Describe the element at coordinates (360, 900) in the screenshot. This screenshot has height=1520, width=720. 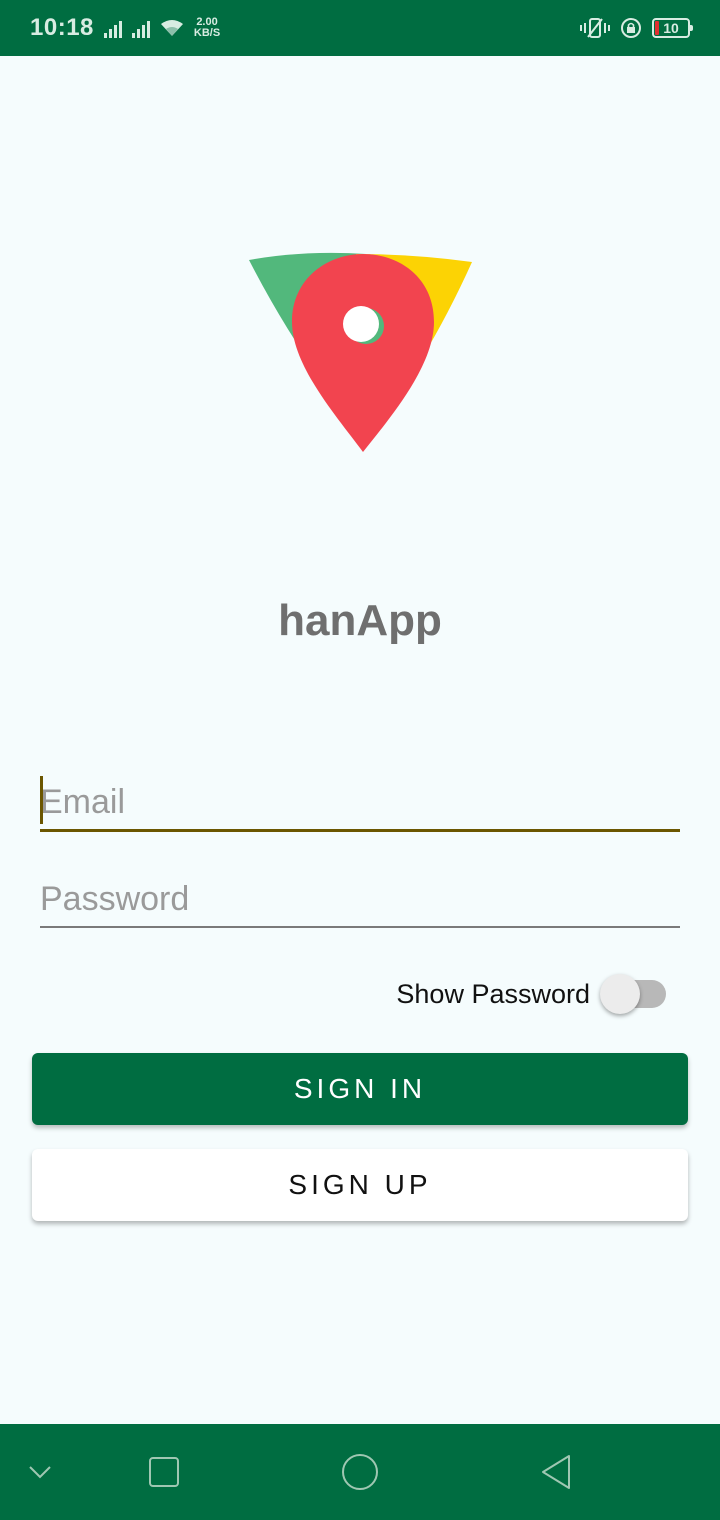
I see `password-field` at that location.